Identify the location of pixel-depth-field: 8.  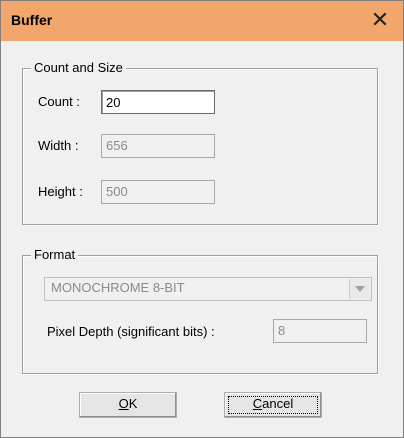
(320, 331).